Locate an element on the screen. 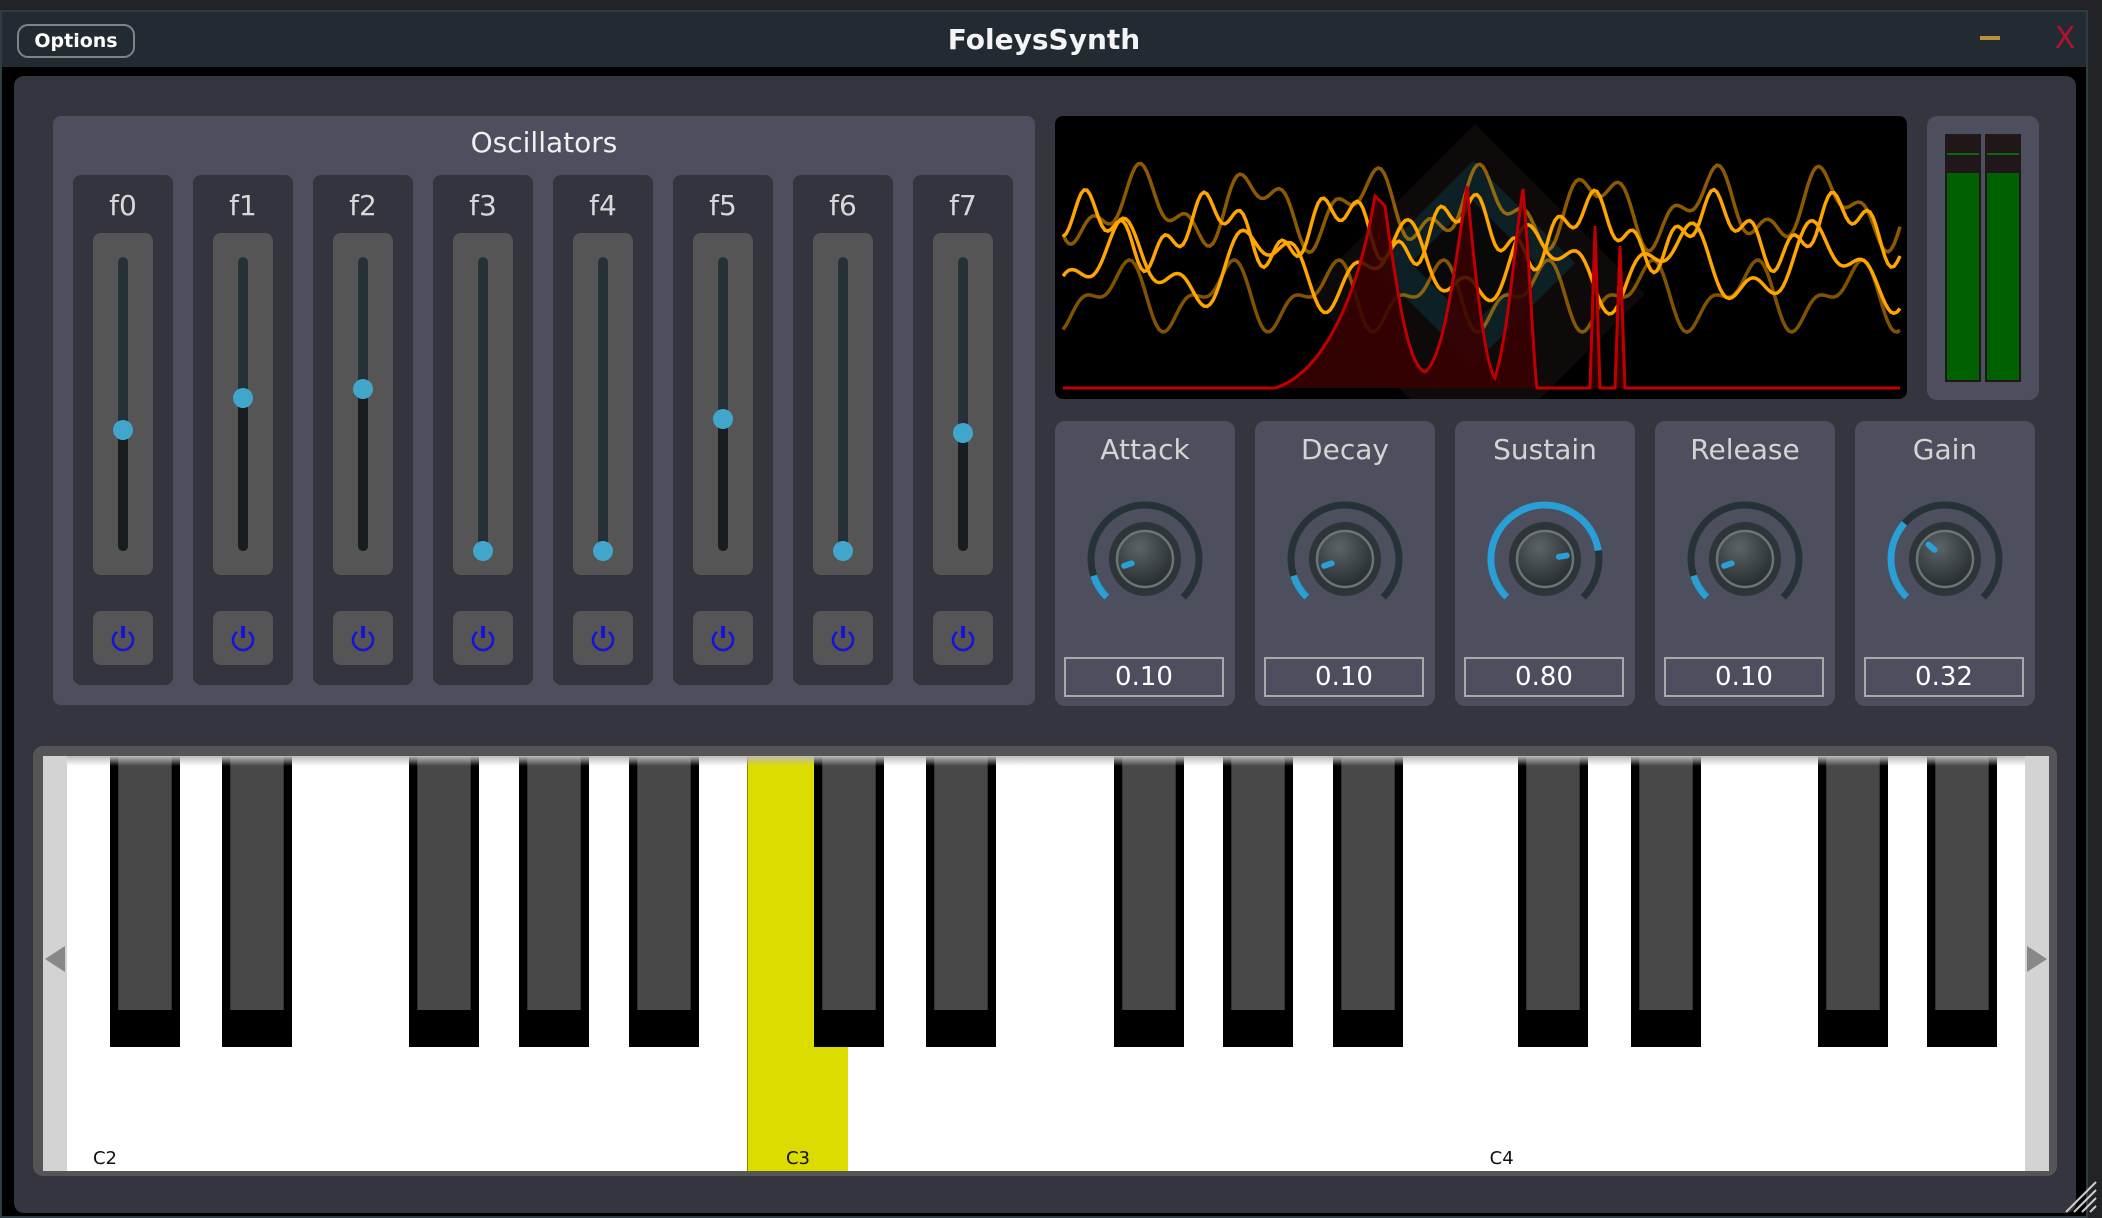  knob-panel-release: Release 0.10 is located at coordinates (1745, 563).